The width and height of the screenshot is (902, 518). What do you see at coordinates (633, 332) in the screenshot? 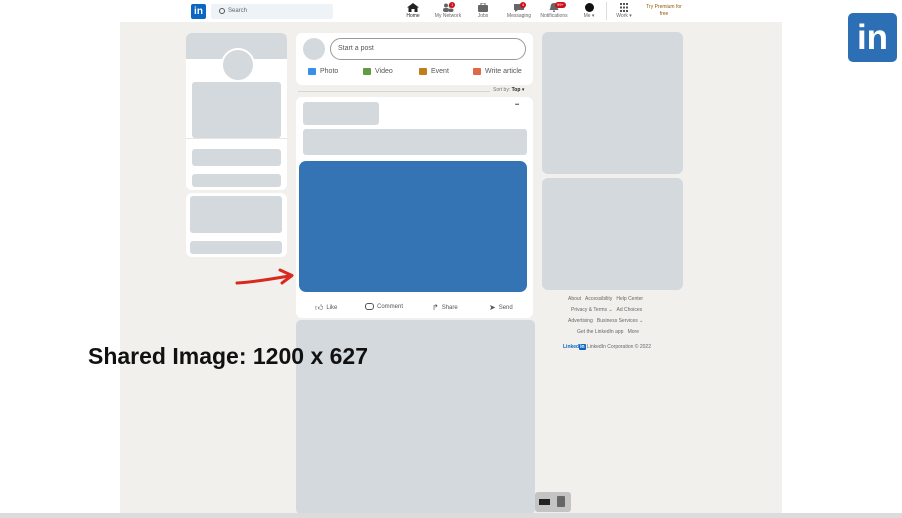
I see `footer-link-more: More` at bounding box center [633, 332].